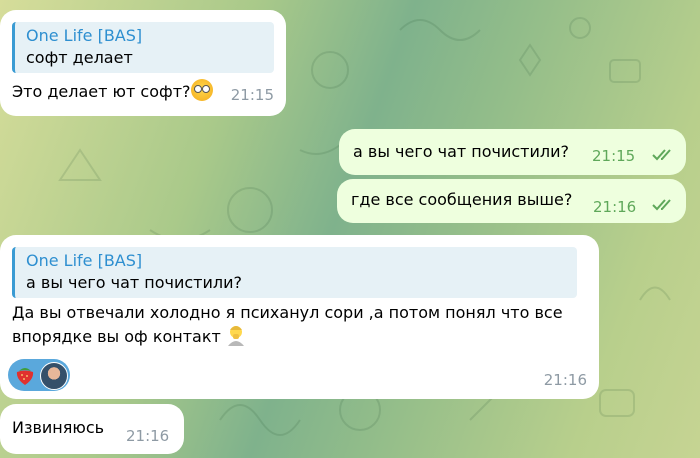 This screenshot has height=458, width=700. What do you see at coordinates (134, 282) in the screenshot?
I see `reply-text: а вы чего чат почистили?` at bounding box center [134, 282].